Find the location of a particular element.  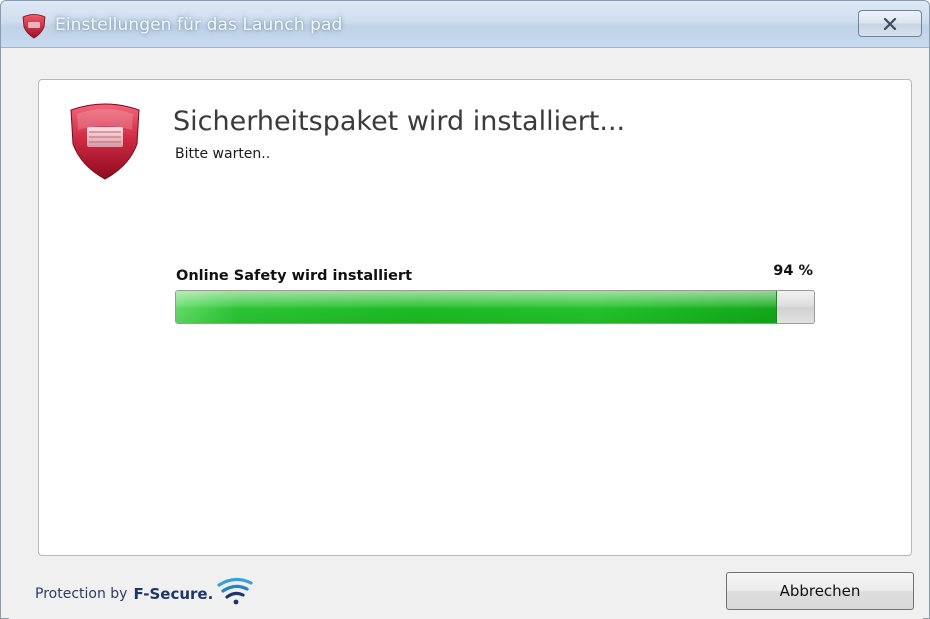

progress-bar-fill is located at coordinates (476, 307).